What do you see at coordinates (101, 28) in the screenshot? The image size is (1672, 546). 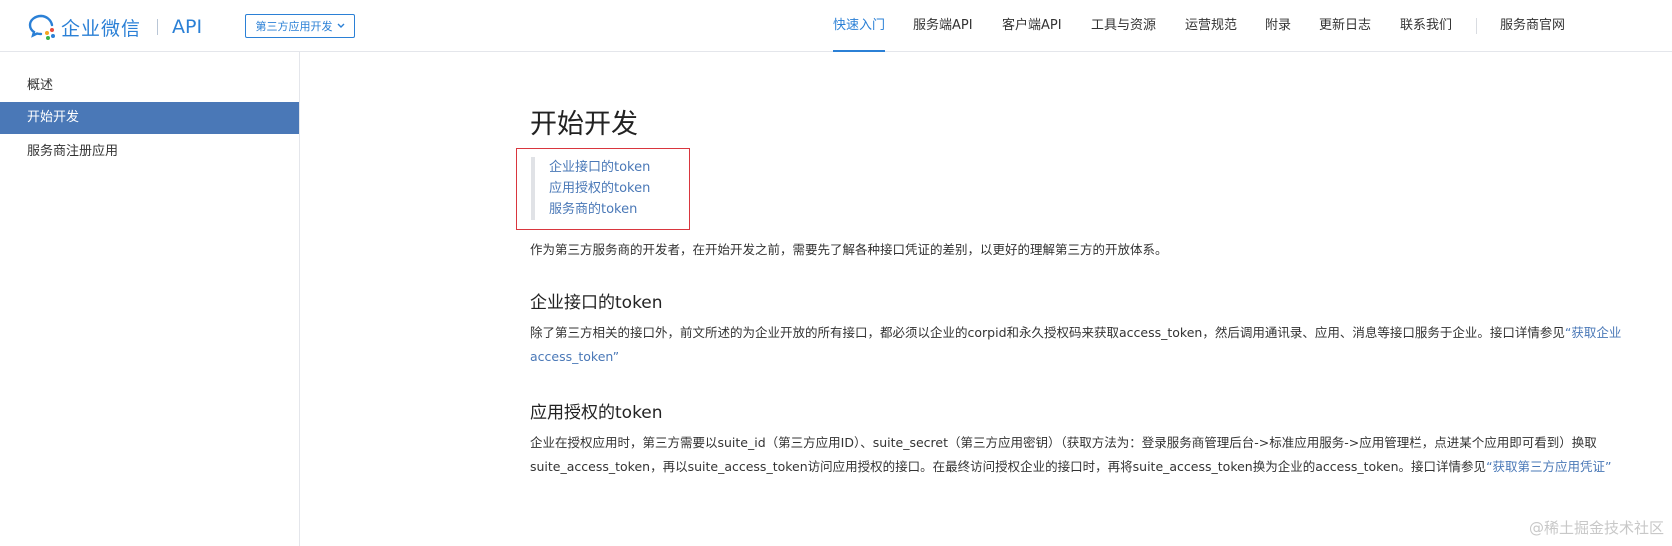 I see `logo-text: 企业微信` at bounding box center [101, 28].